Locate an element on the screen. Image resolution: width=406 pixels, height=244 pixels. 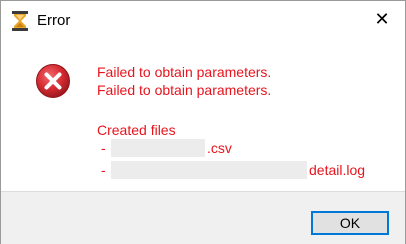
file-2-suffix: detail.log is located at coordinates (337, 170).